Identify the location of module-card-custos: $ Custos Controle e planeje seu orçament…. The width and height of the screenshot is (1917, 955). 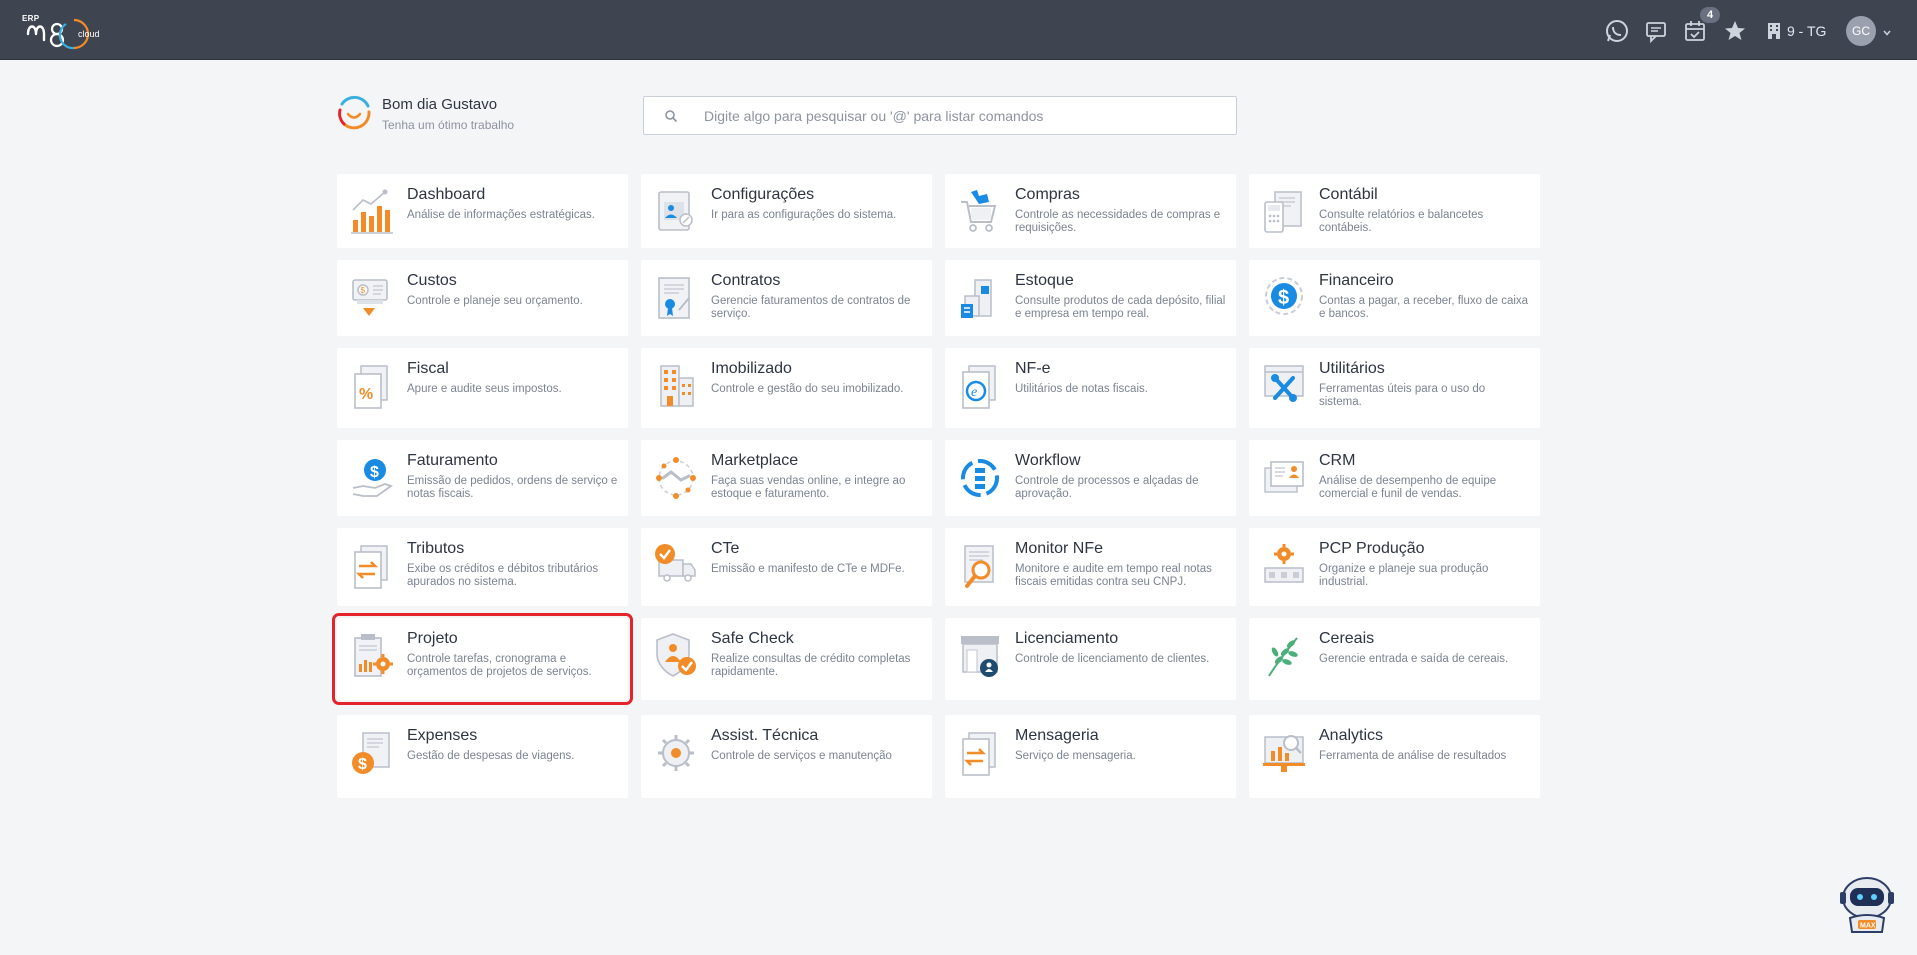
(482, 298).